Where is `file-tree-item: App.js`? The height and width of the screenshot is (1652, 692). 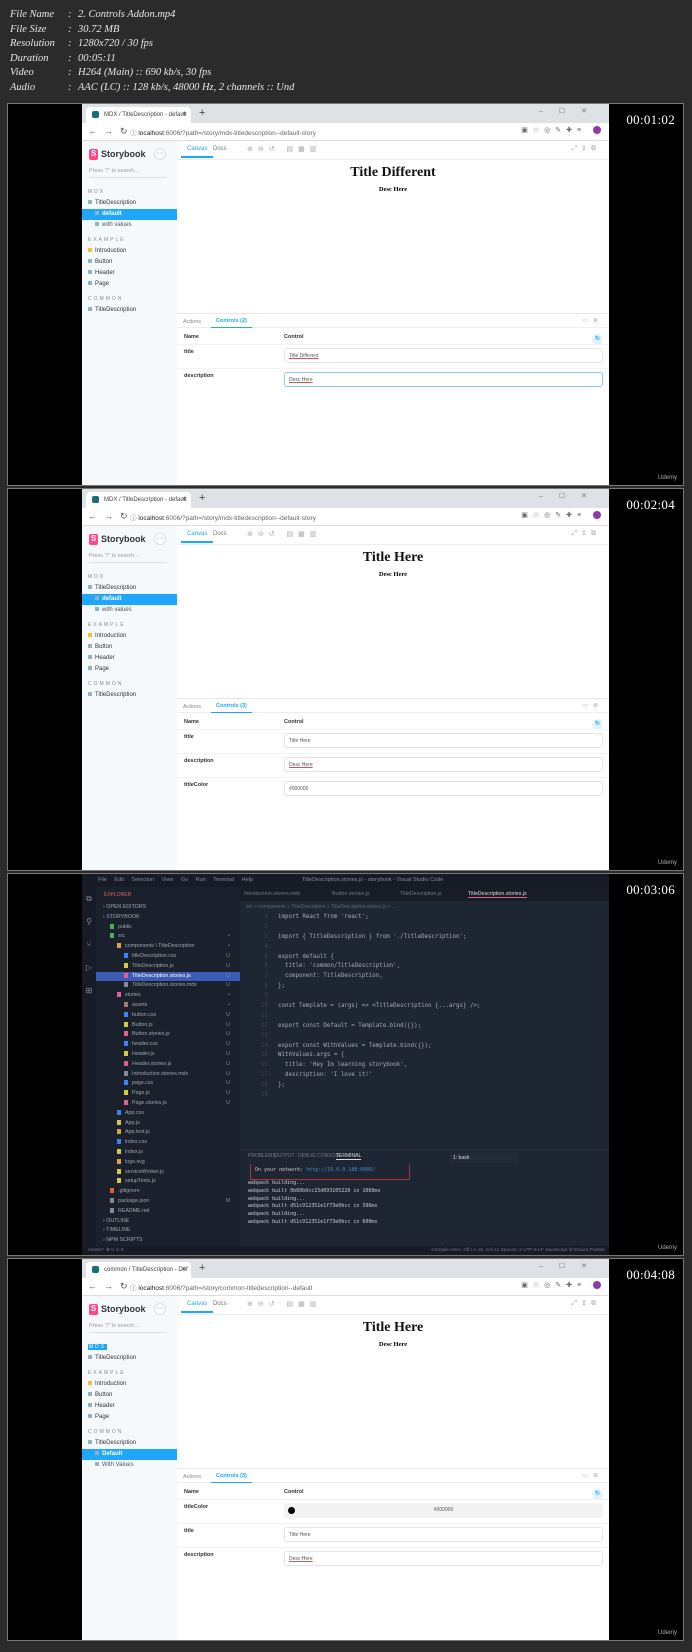
file-tree-item: App.js is located at coordinates (168, 1124).